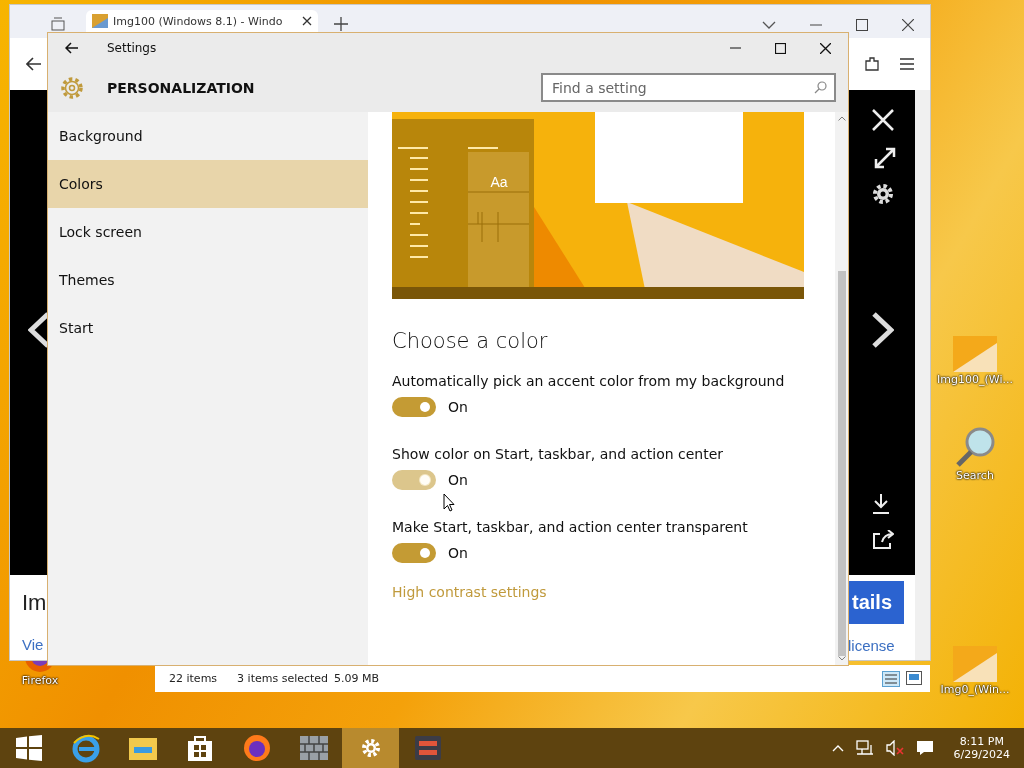  Describe the element at coordinates (885, 158) in the screenshot. I see `expand-icon` at that location.